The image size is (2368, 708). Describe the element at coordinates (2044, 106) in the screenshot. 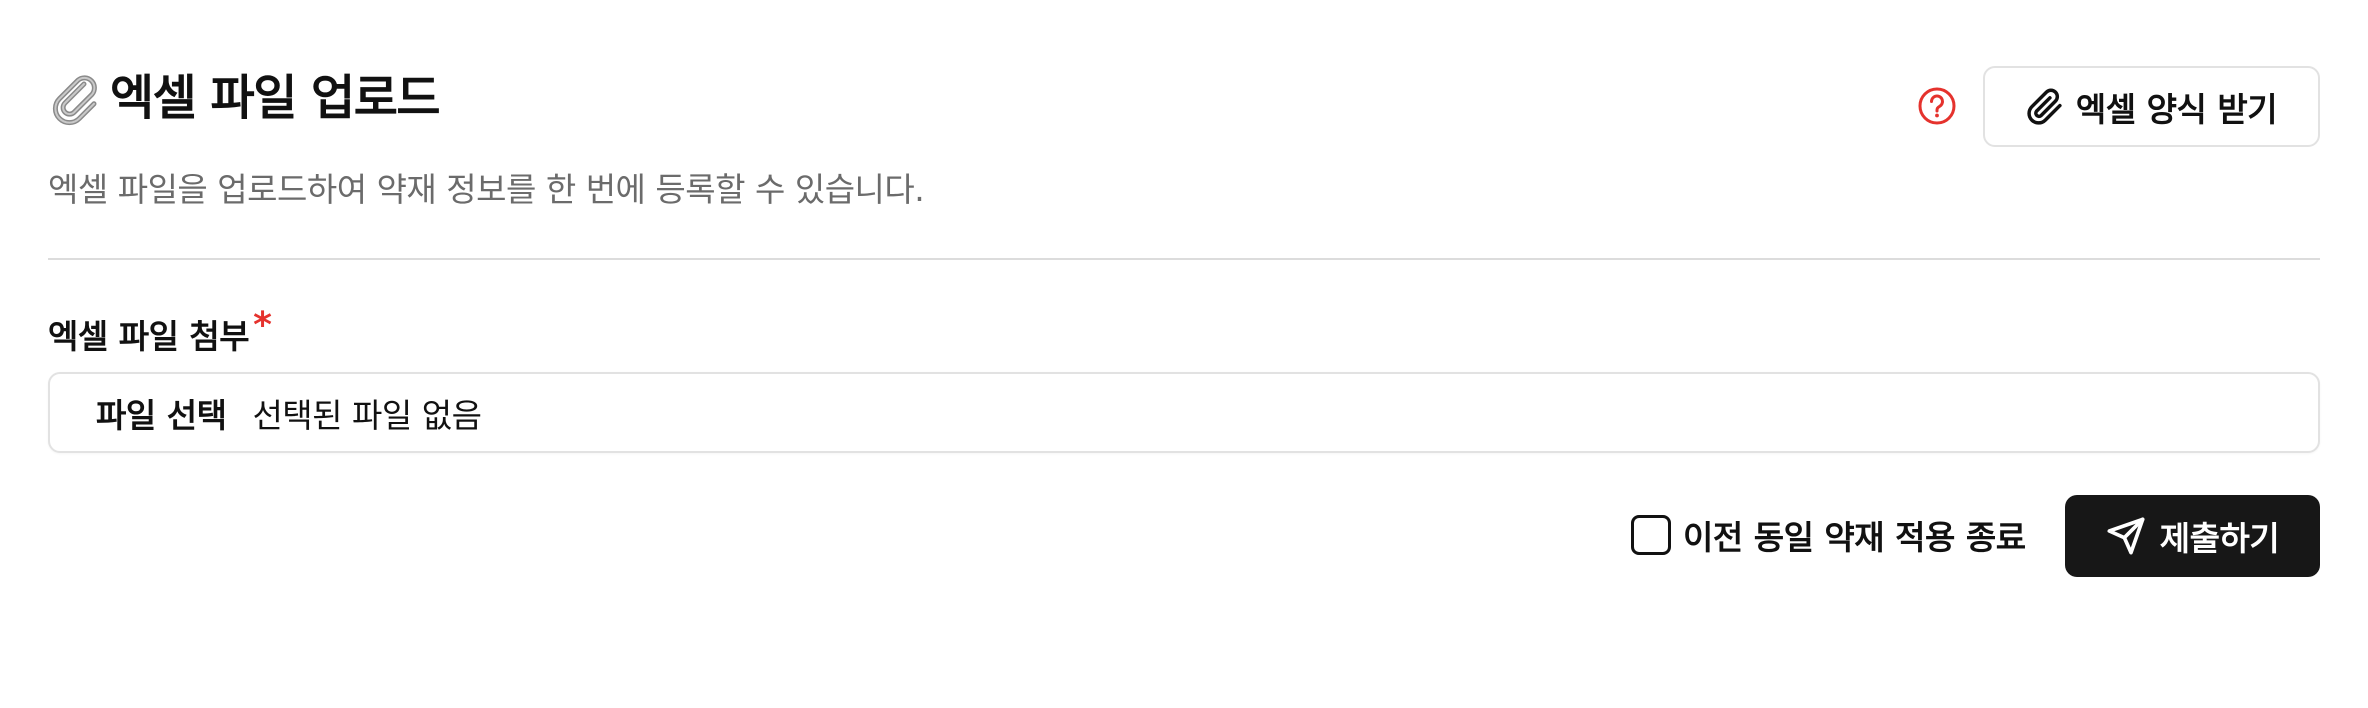

I see `paperclip-icon` at that location.